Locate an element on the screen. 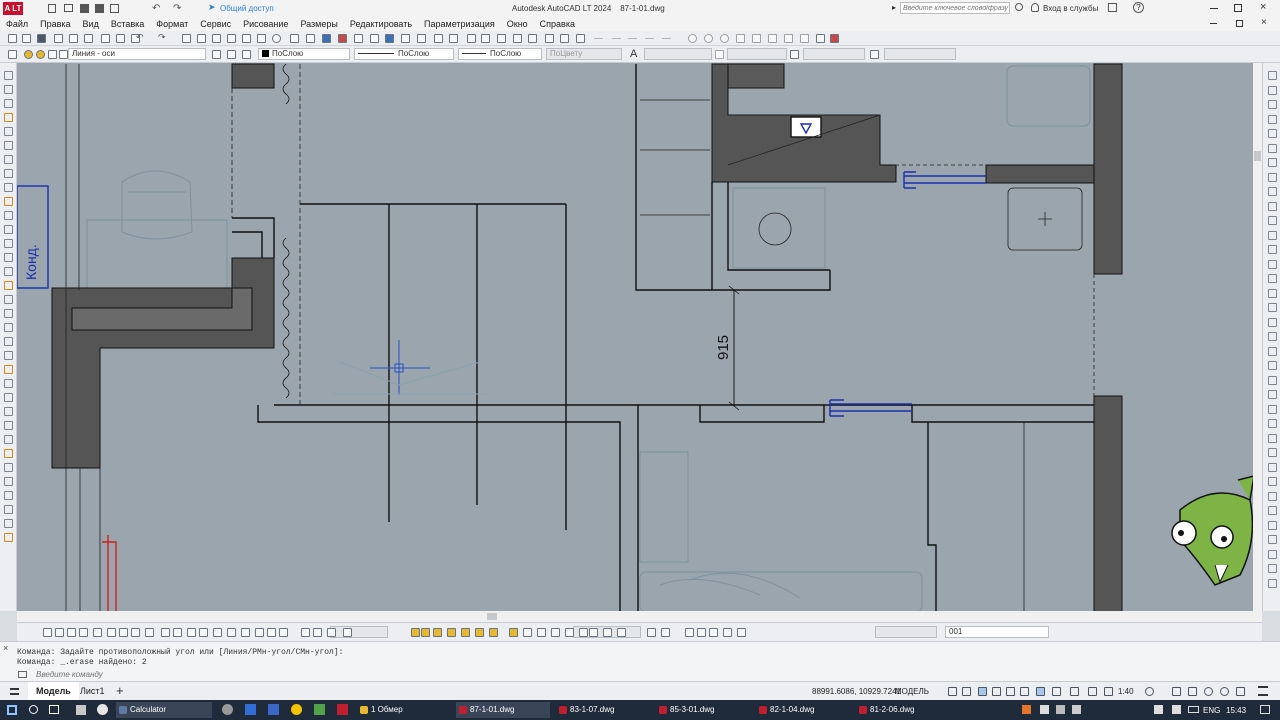 Image resolution: width=1280 pixels, height=720 pixels. menu-edit: Правка is located at coordinates (55, 24).